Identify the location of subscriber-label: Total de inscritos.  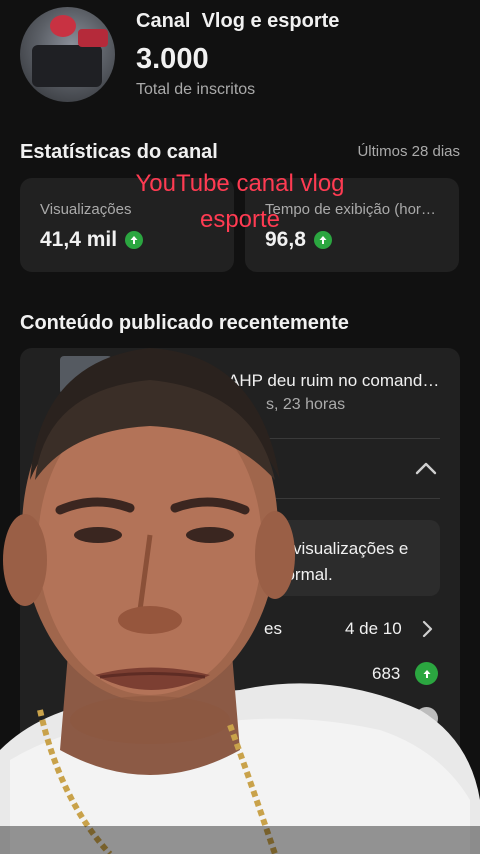
(196, 89).